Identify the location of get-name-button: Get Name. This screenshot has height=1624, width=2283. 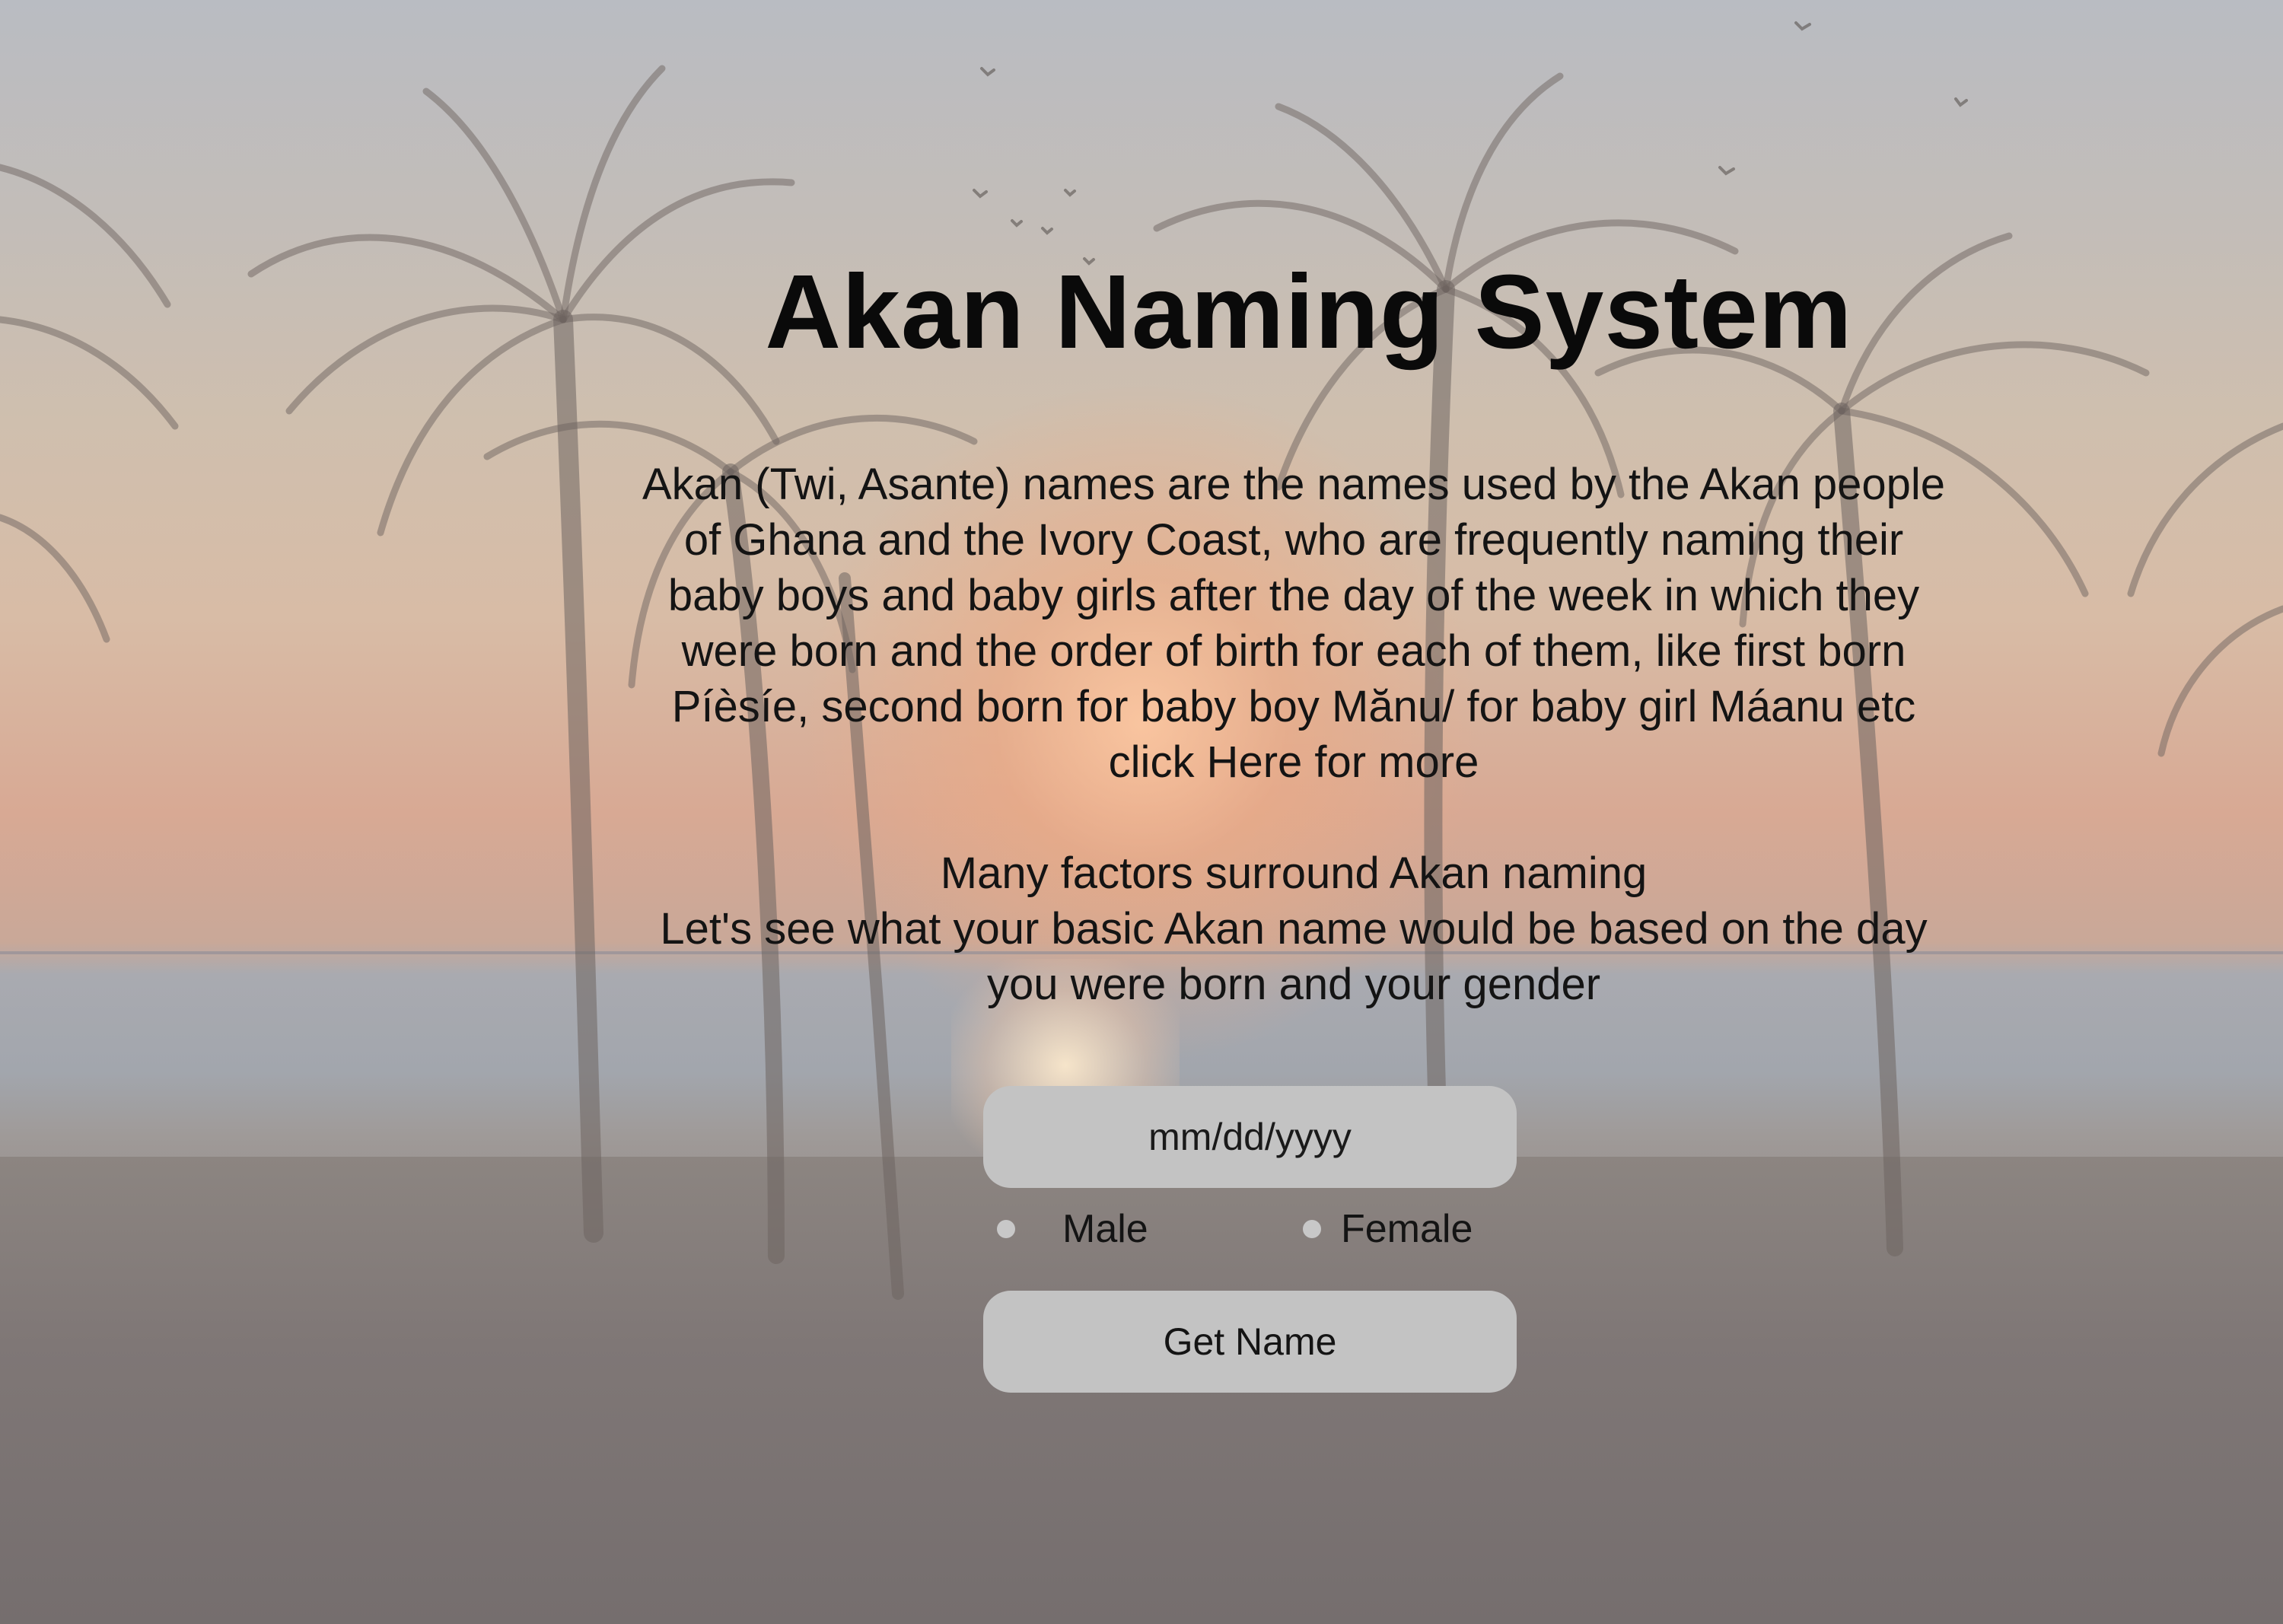
(1250, 1342).